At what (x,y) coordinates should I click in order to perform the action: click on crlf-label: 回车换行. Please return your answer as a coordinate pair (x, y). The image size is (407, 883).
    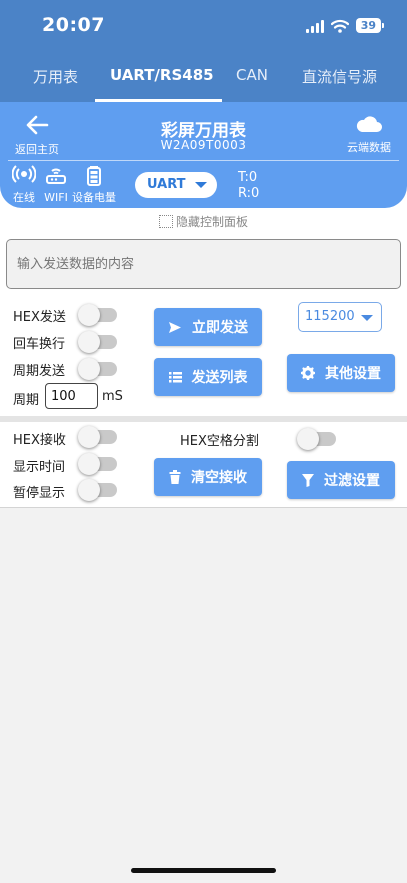
    Looking at the image, I should click on (39, 344).